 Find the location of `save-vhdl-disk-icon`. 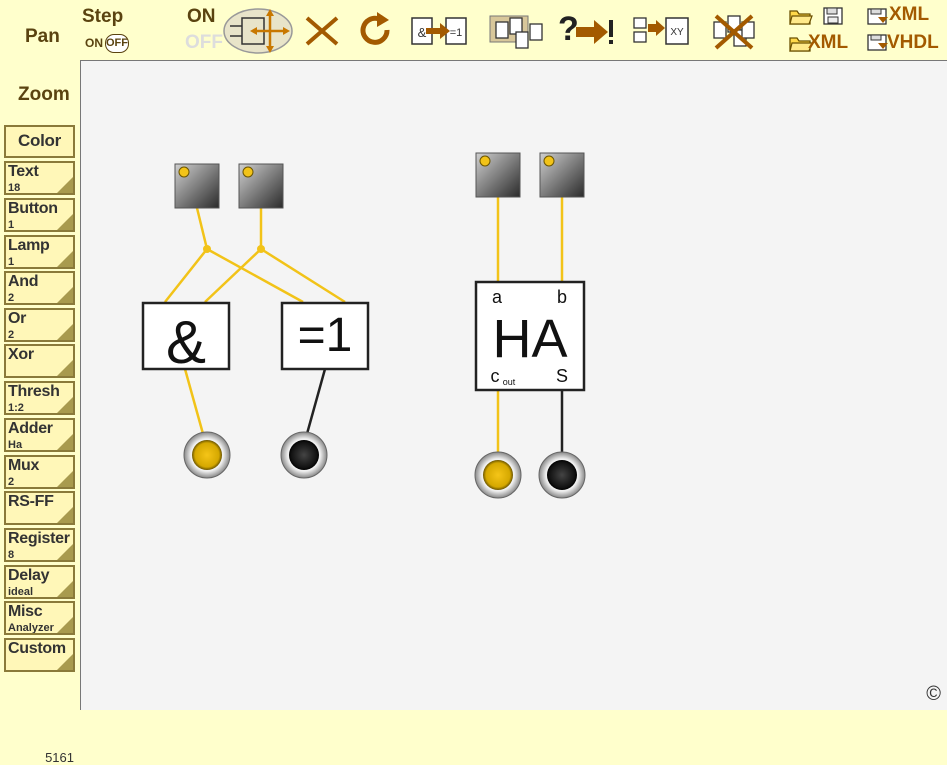

save-vhdl-disk-icon is located at coordinates (877, 42).